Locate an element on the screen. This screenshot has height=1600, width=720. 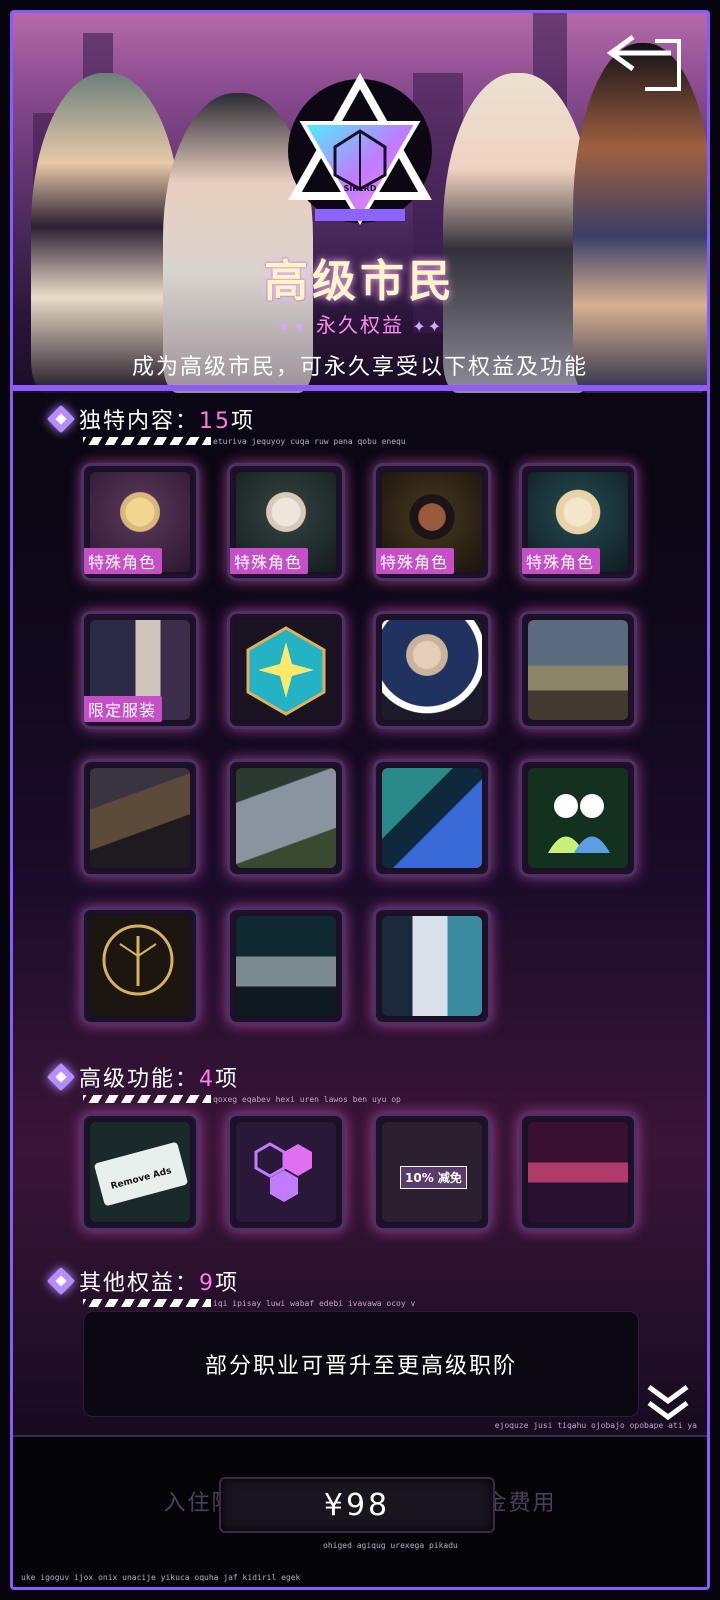
section-count: 15 is located at coordinates (215, 421).